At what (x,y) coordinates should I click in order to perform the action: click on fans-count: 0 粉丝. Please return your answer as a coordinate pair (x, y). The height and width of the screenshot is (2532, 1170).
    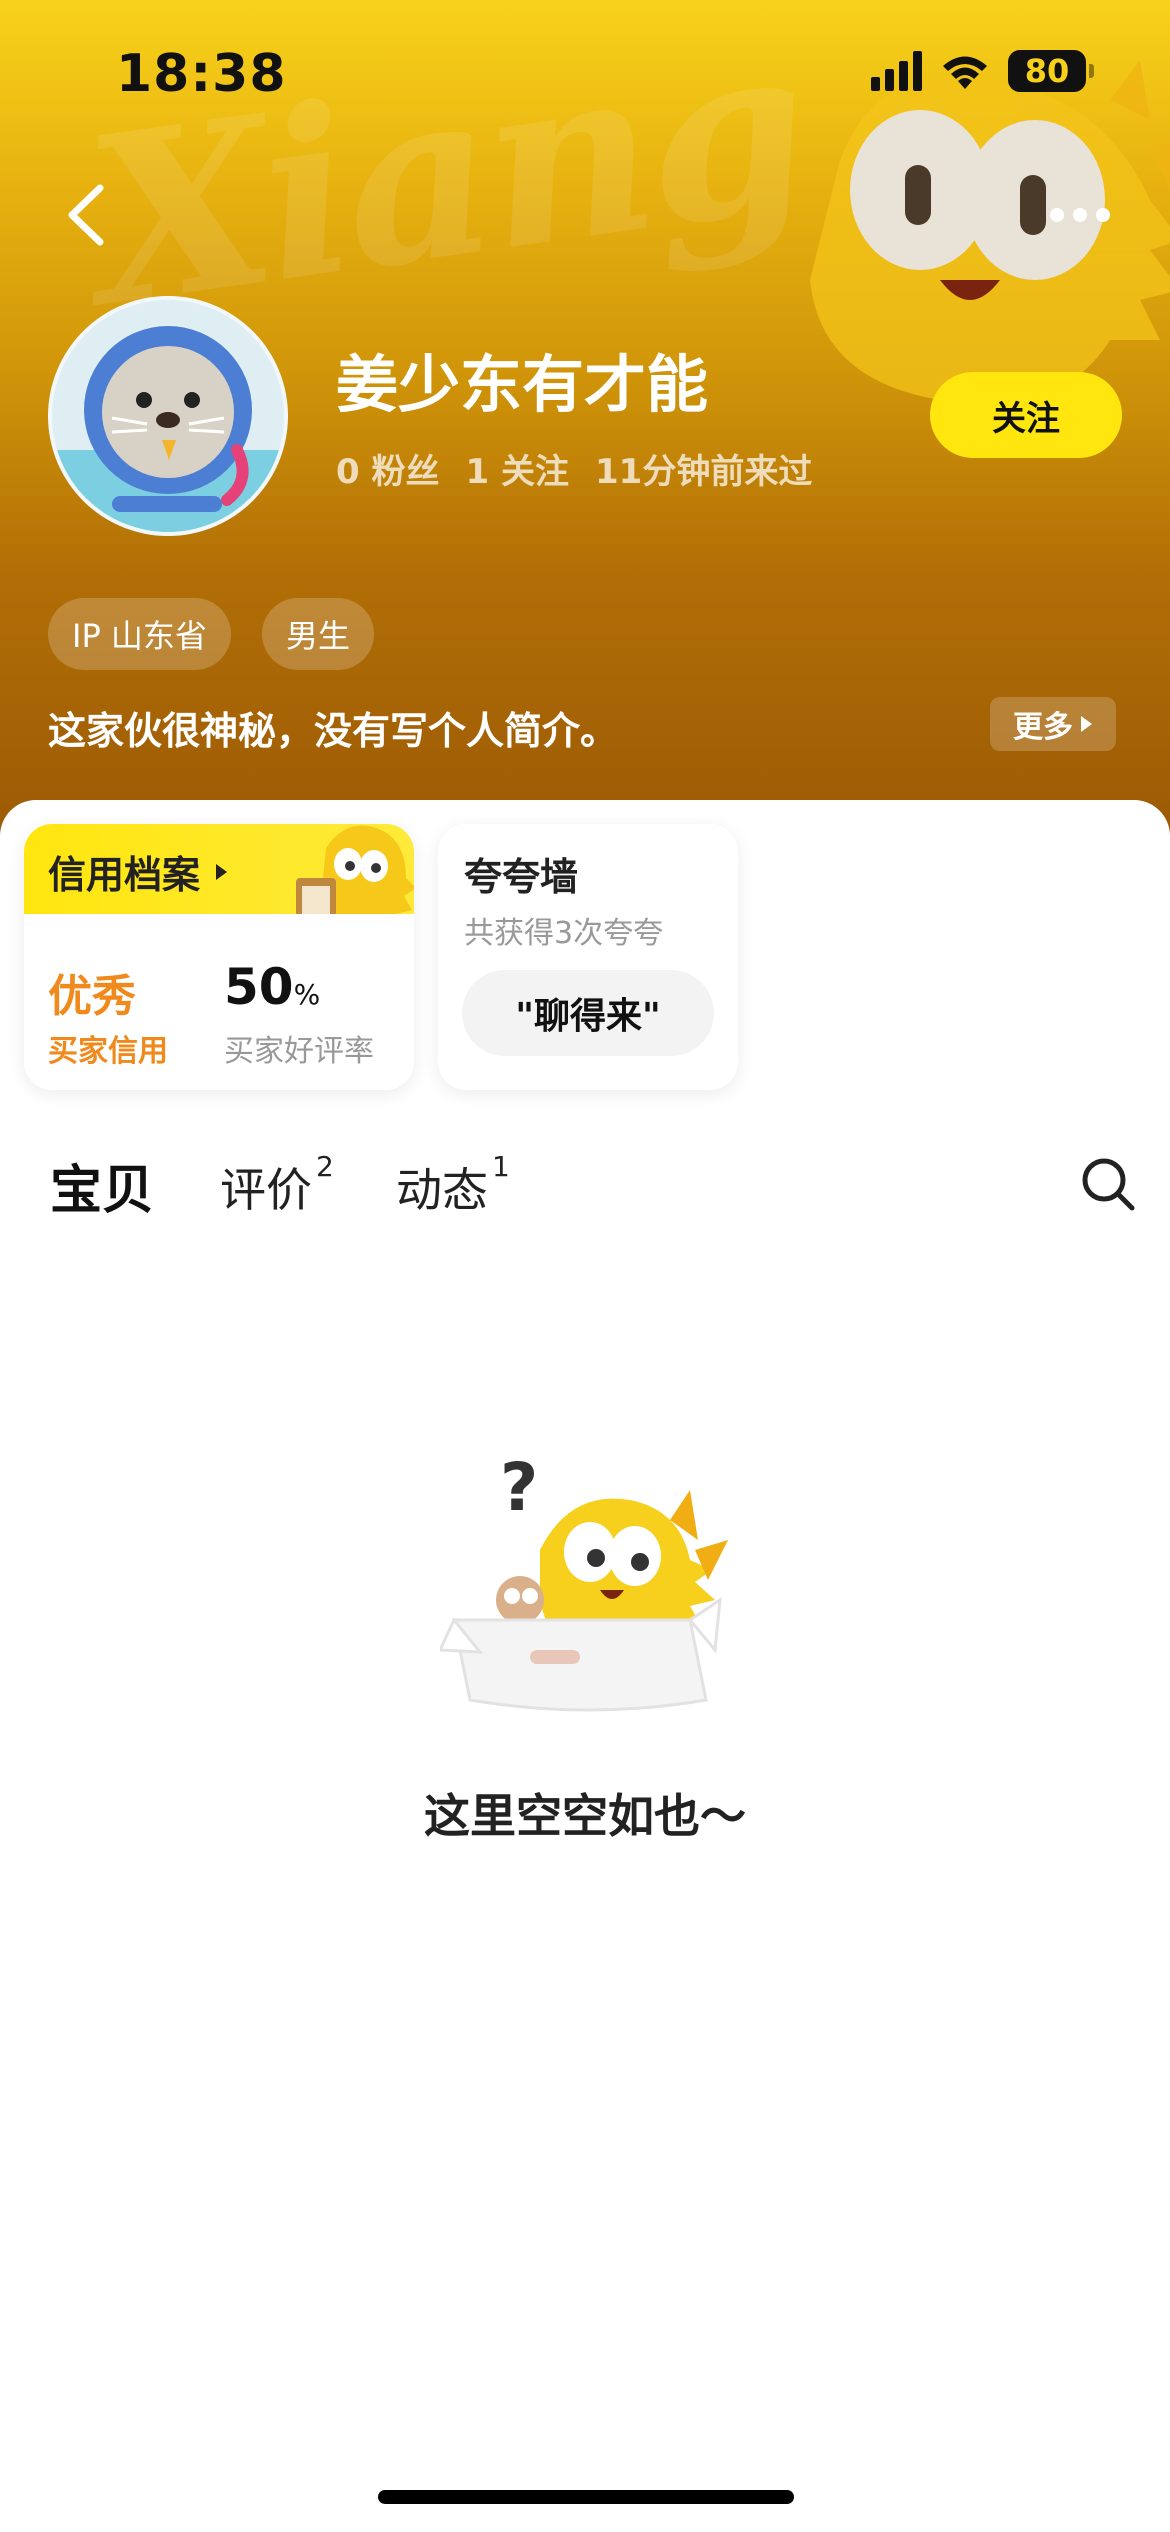
    Looking at the image, I should click on (388, 468).